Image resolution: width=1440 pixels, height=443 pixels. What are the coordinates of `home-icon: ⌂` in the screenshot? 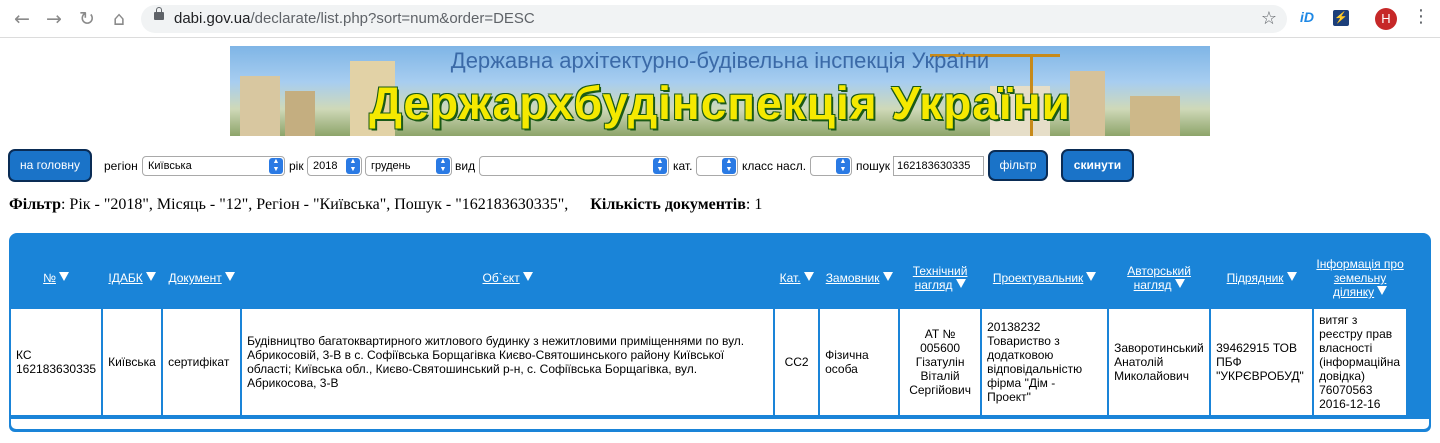 It's located at (119, 19).